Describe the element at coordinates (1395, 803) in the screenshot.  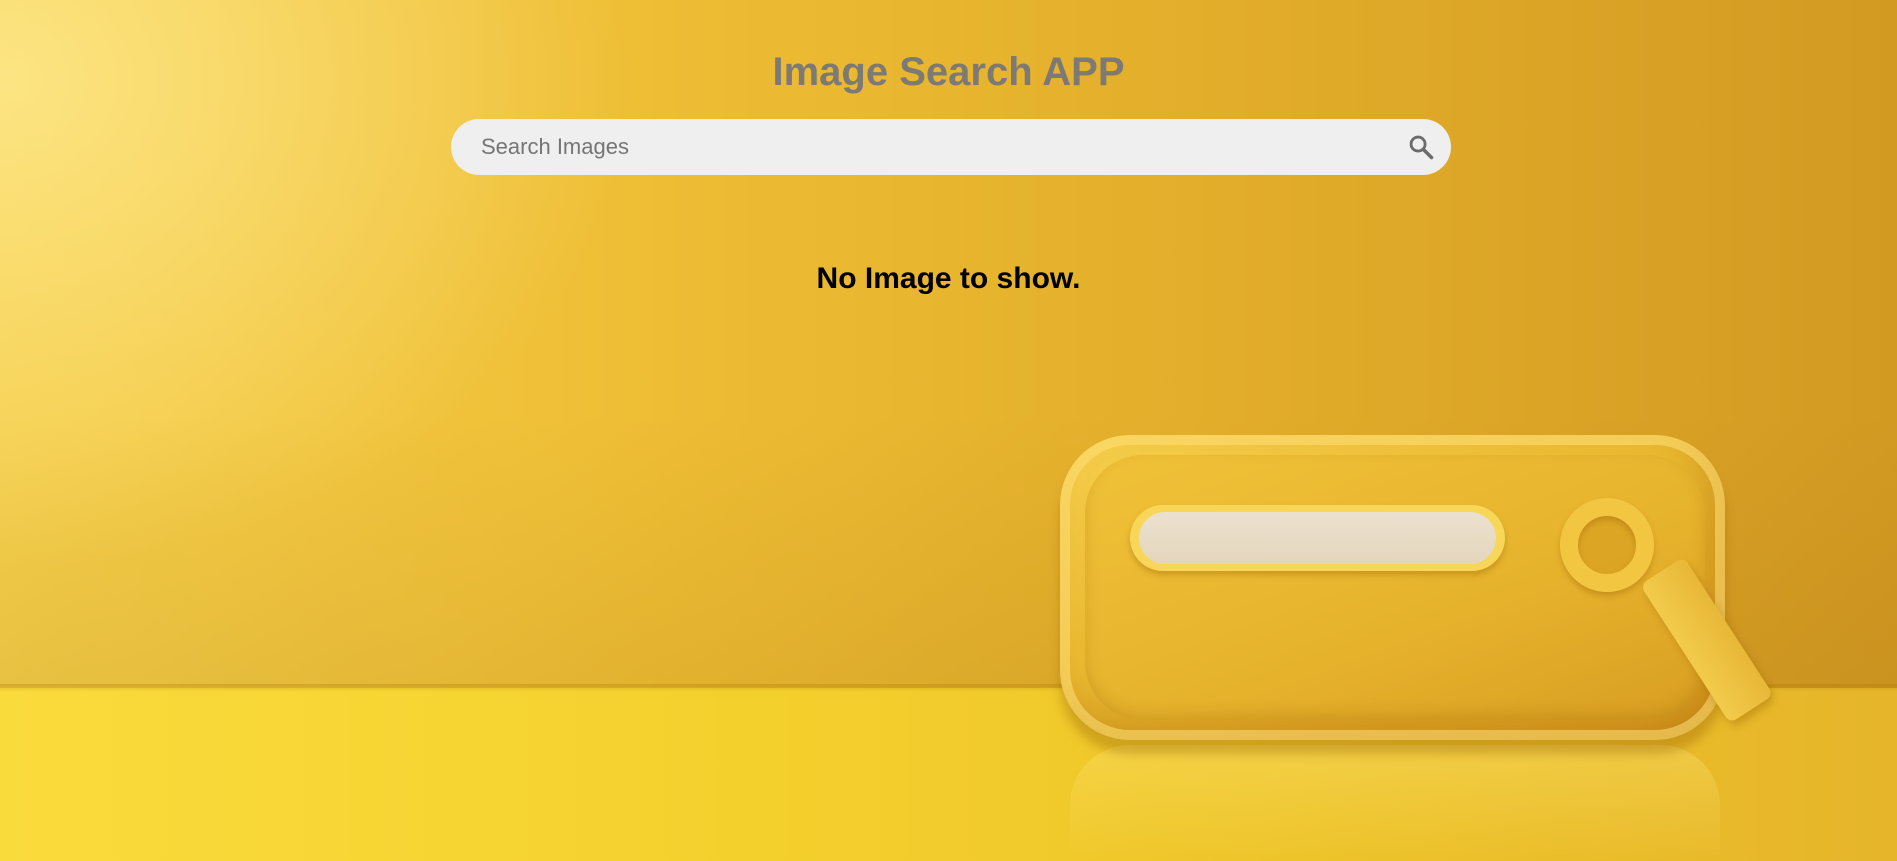
I see `decorative-reflection` at that location.